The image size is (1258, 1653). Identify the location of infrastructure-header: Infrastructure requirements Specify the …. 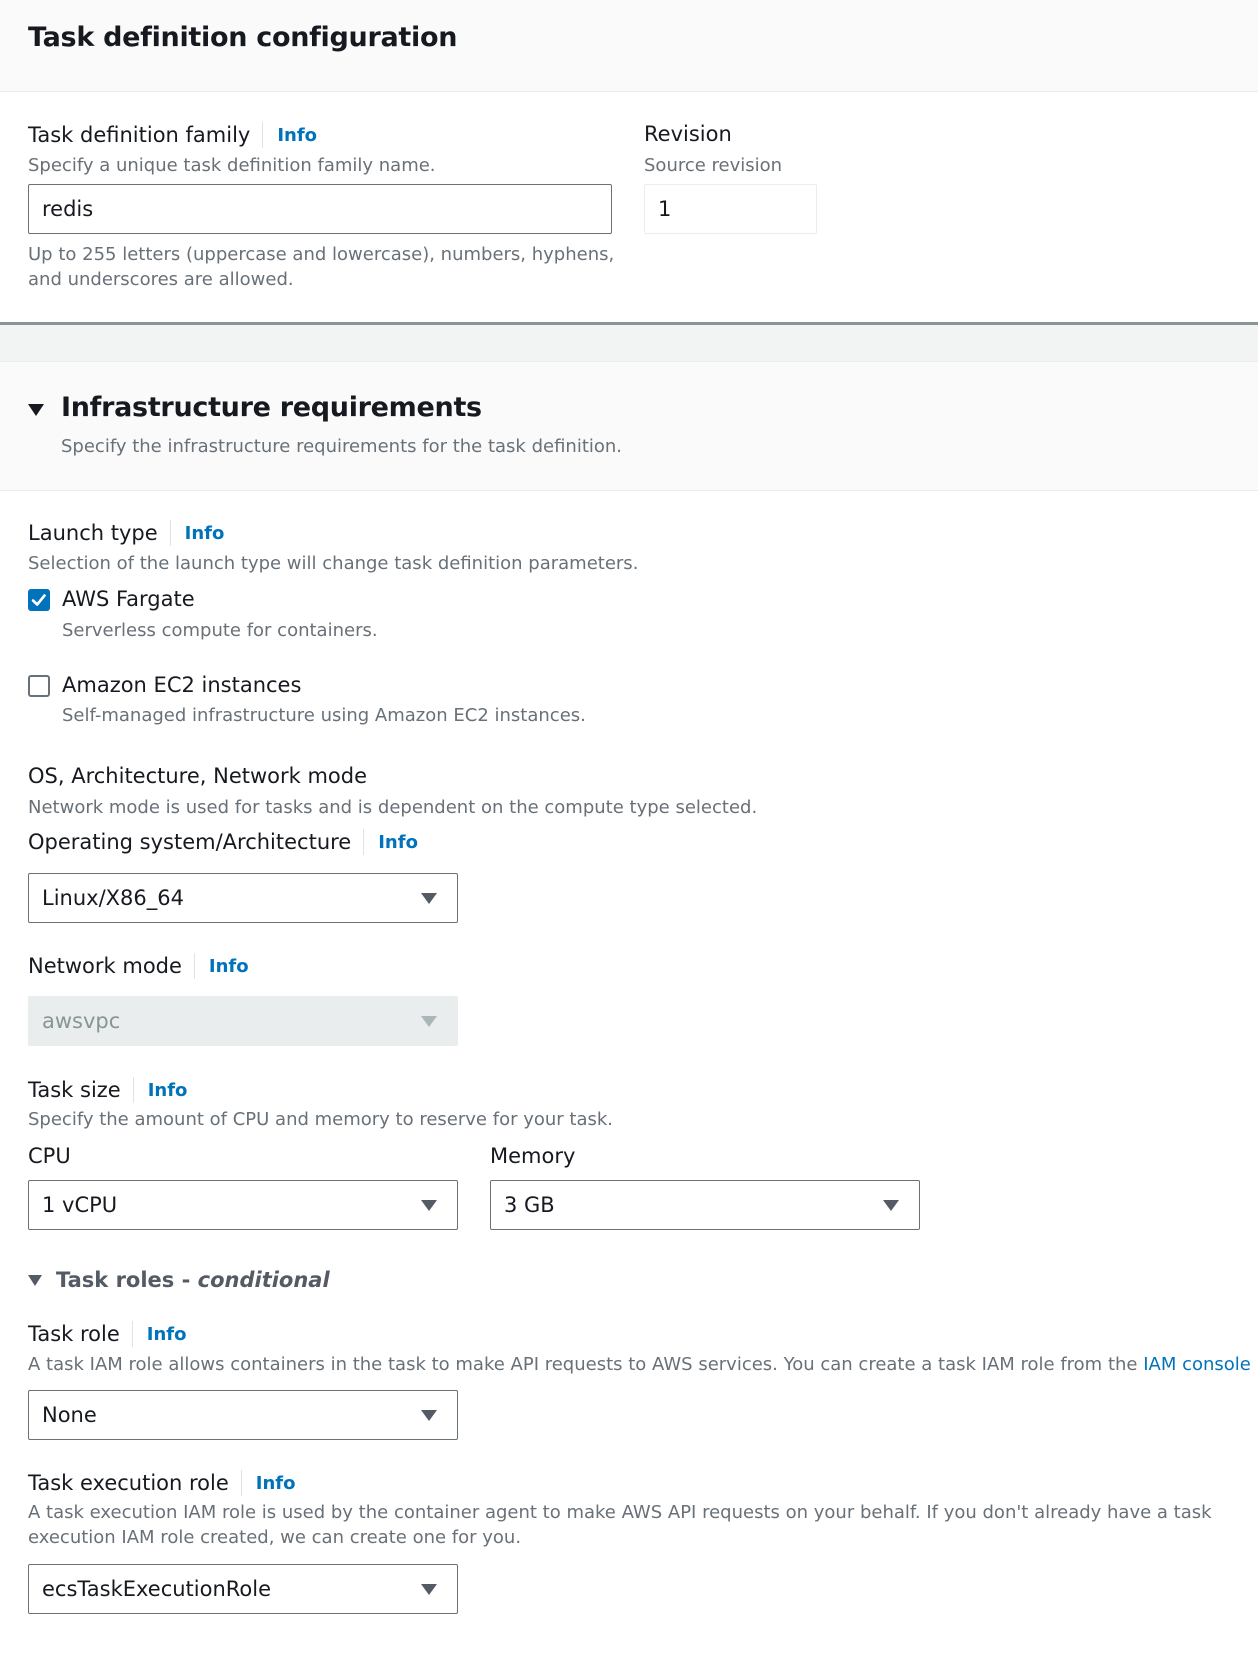
(629, 426).